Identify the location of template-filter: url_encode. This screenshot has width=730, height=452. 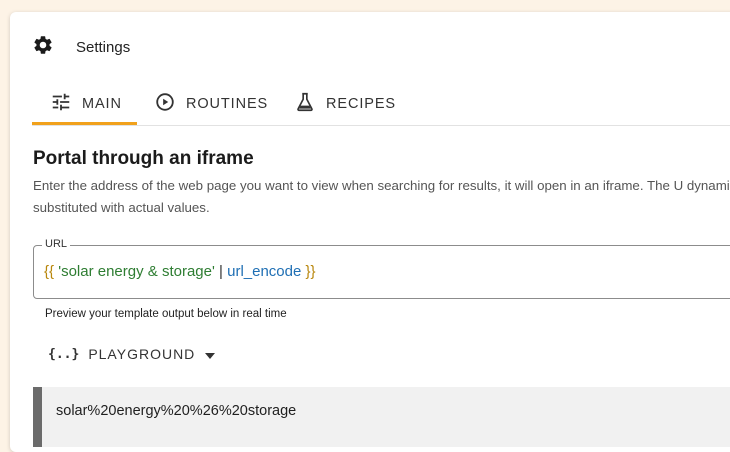
(264, 271).